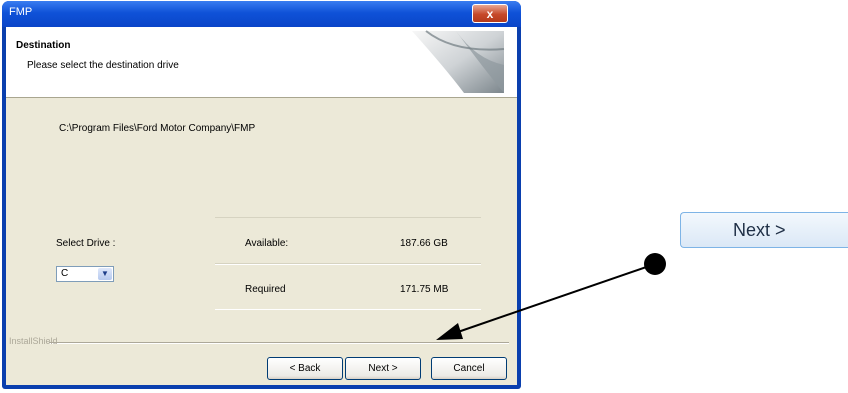 This screenshot has height=393, width=848. Describe the element at coordinates (551, 296) in the screenshot. I see `callout-arrow` at that location.